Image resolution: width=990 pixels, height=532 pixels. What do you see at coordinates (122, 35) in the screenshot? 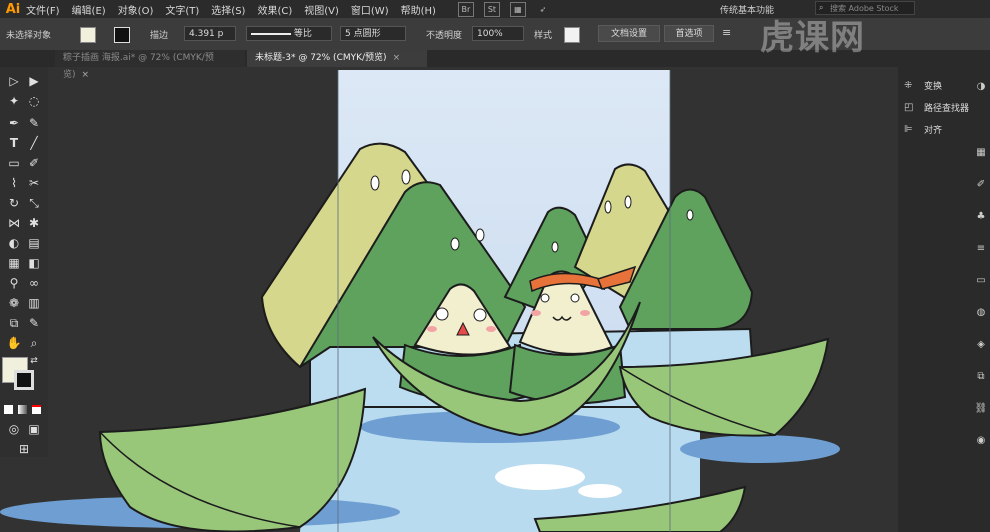
I see `stroke-swatch` at bounding box center [122, 35].